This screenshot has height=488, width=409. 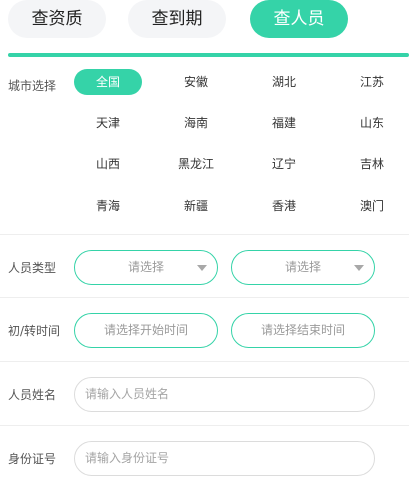 What do you see at coordinates (32, 86) in the screenshot?
I see `city-filter-label: 城市选择` at bounding box center [32, 86].